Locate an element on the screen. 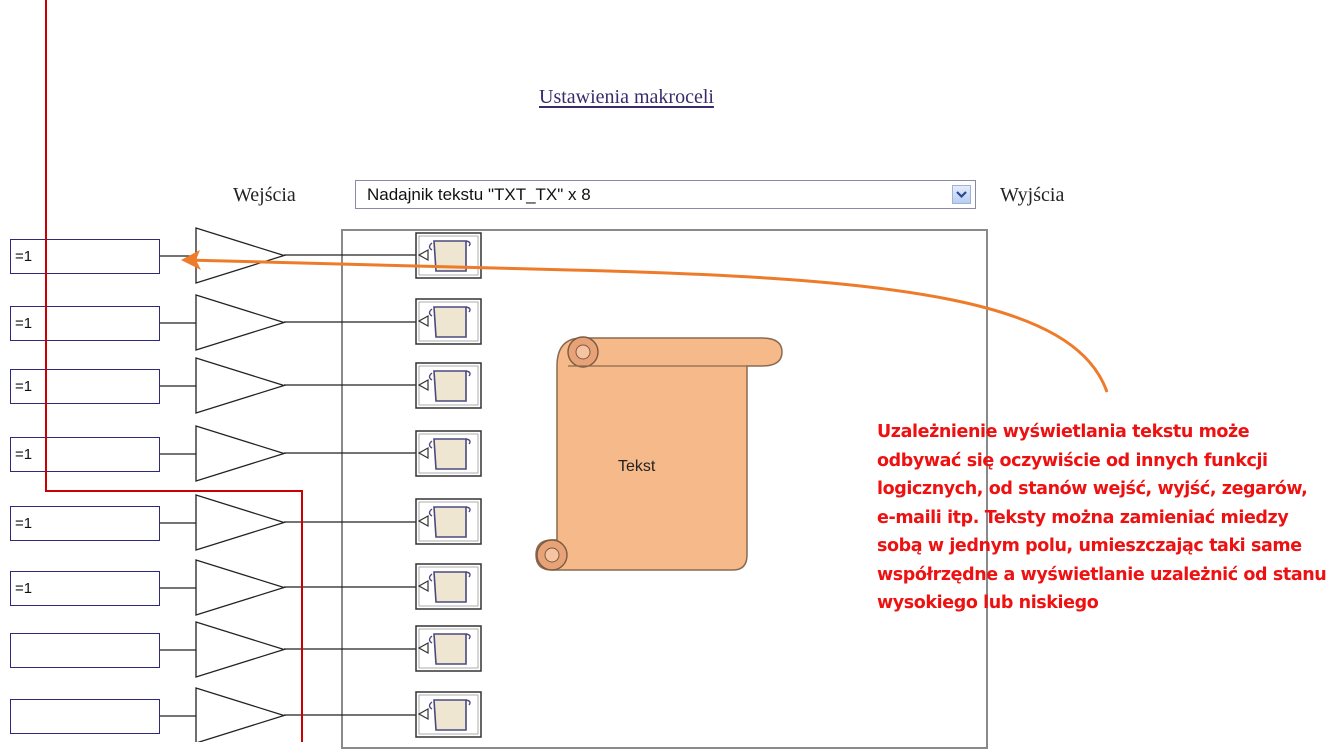 The width and height of the screenshot is (1335, 749). text-transmitter-icon is located at coordinates (448, 485).